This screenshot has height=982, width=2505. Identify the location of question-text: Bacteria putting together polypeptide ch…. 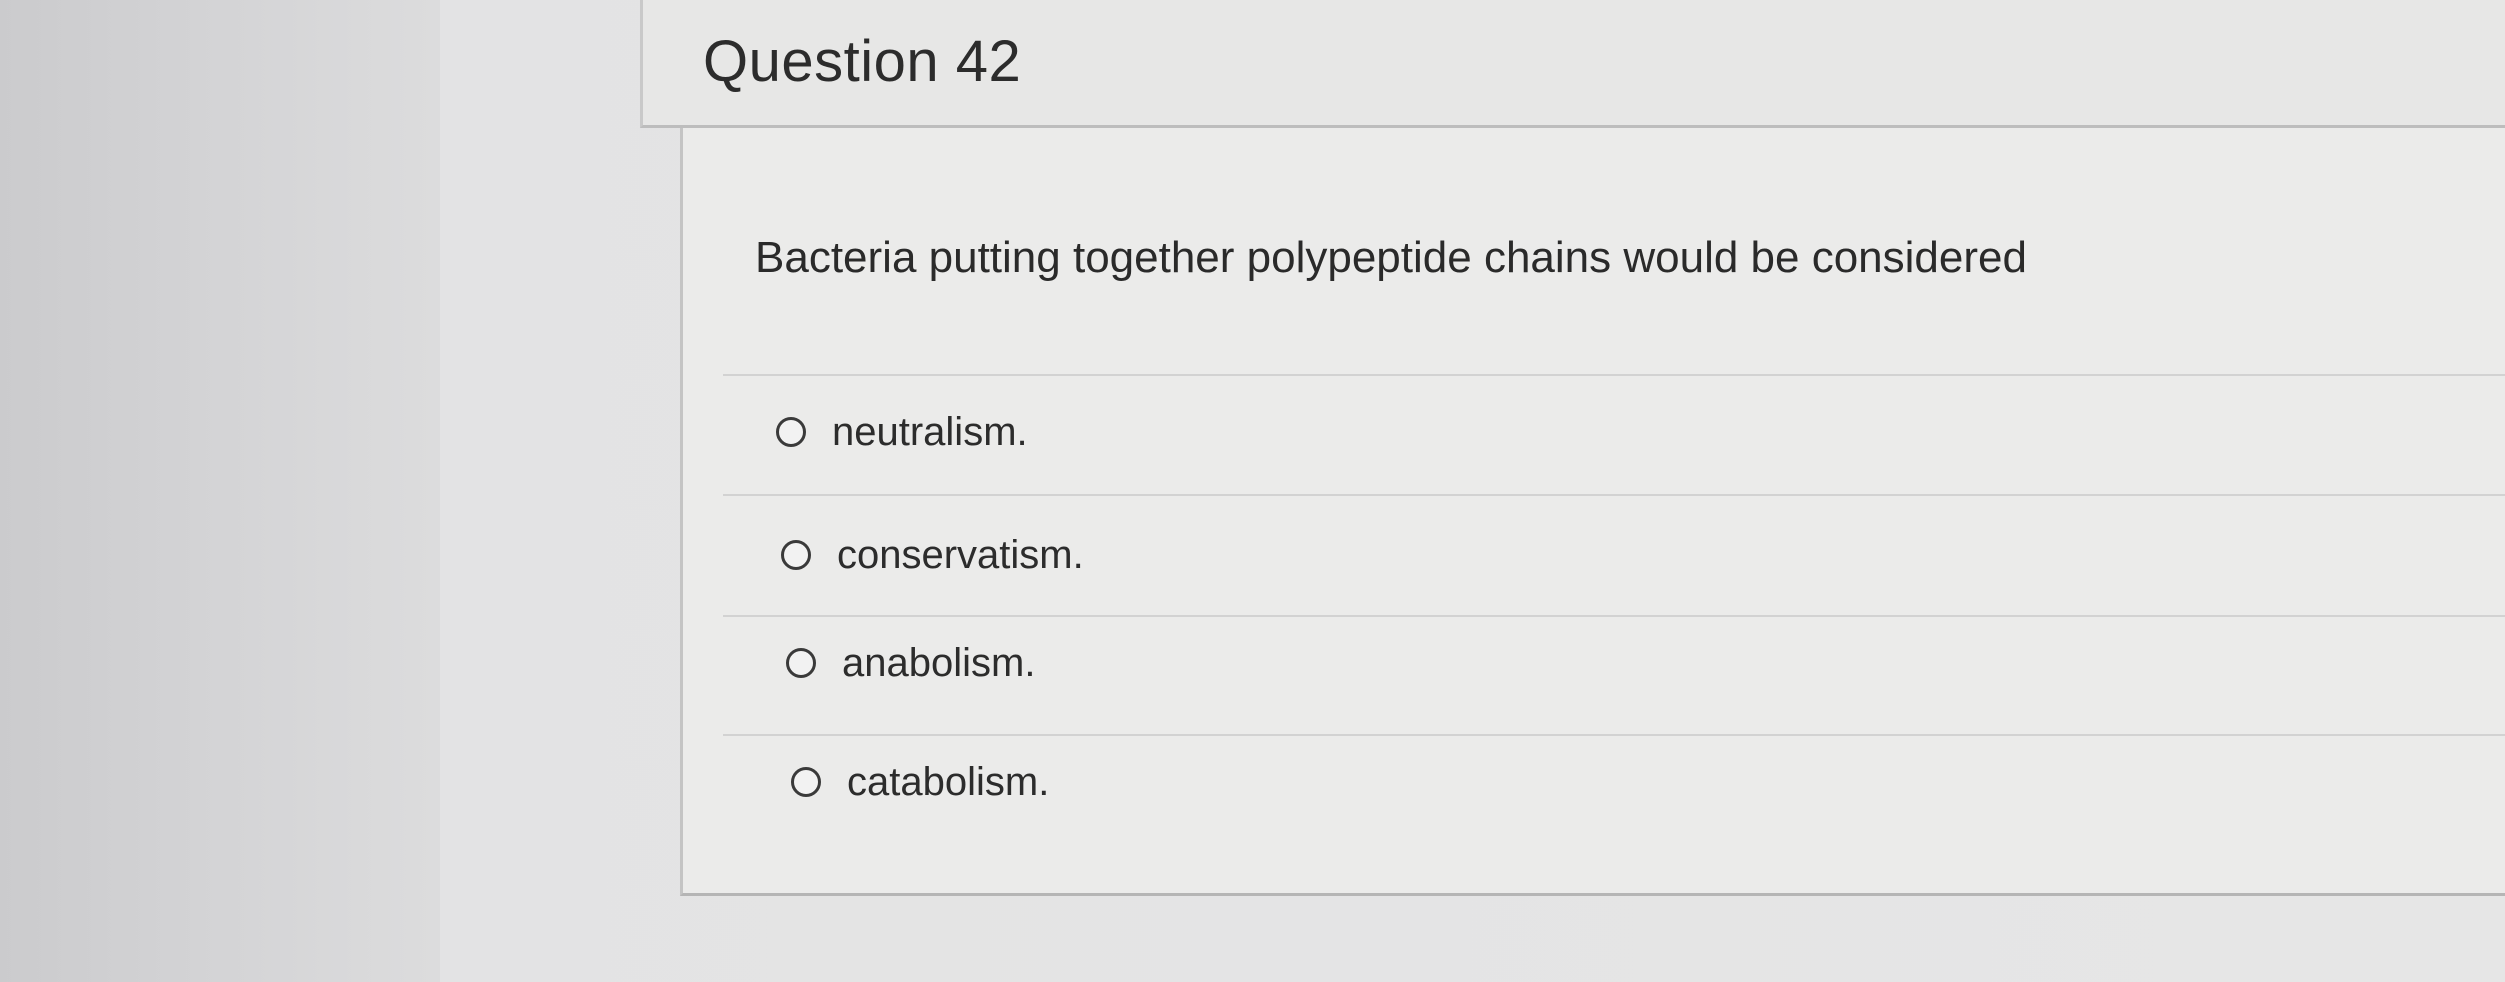
(1391, 257).